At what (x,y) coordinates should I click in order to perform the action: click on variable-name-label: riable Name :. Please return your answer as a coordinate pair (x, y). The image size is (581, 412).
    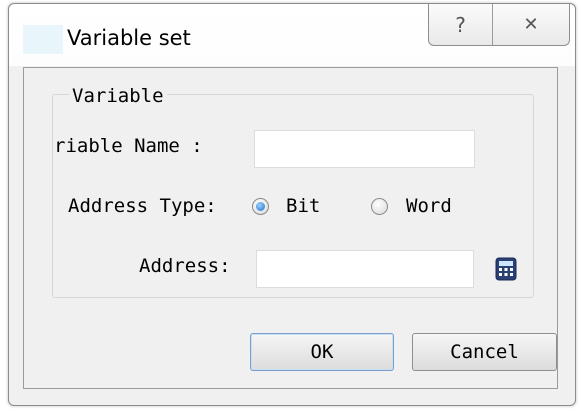
    Looking at the image, I should click on (128, 146).